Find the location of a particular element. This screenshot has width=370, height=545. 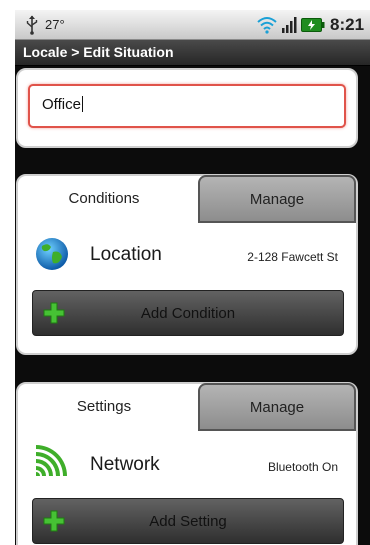

temperature: 27° is located at coordinates (55, 24).